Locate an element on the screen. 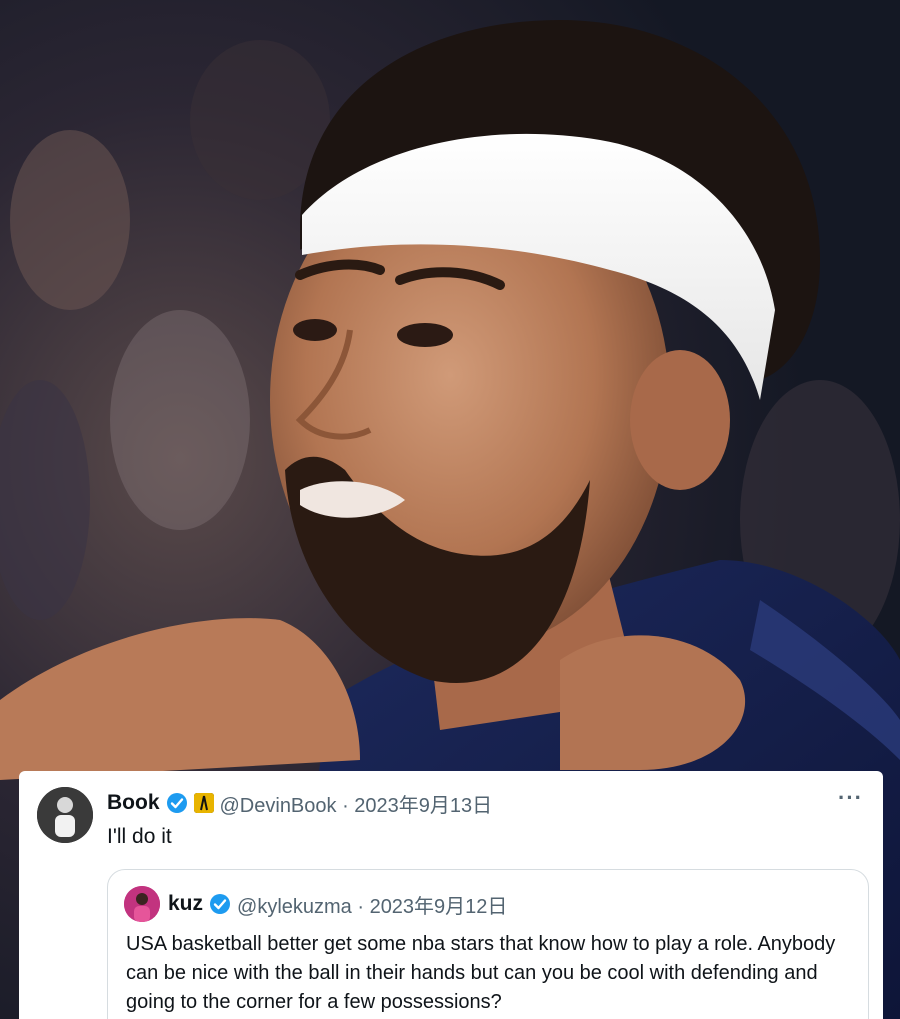 This screenshot has width=900, height=1019. quoted-tweet-header: kuz @kylekuzma · 2023年9月12日 is located at coordinates (337, 904).